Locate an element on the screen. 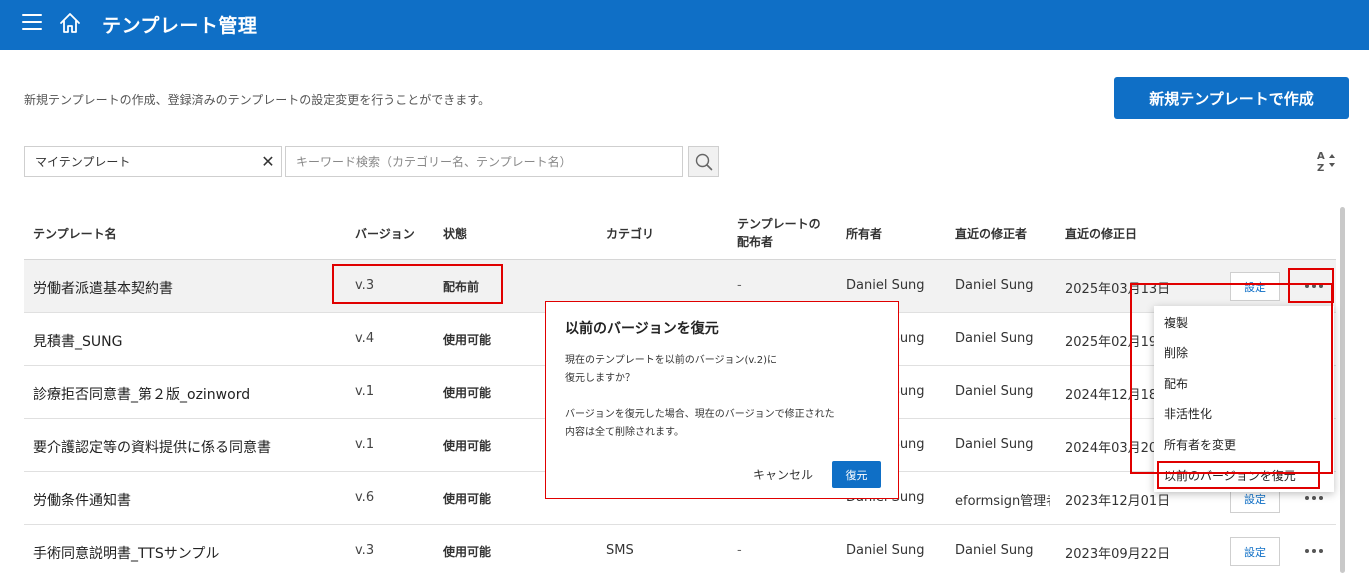 The image size is (1369, 573). template-category: SMS is located at coordinates (620, 550).